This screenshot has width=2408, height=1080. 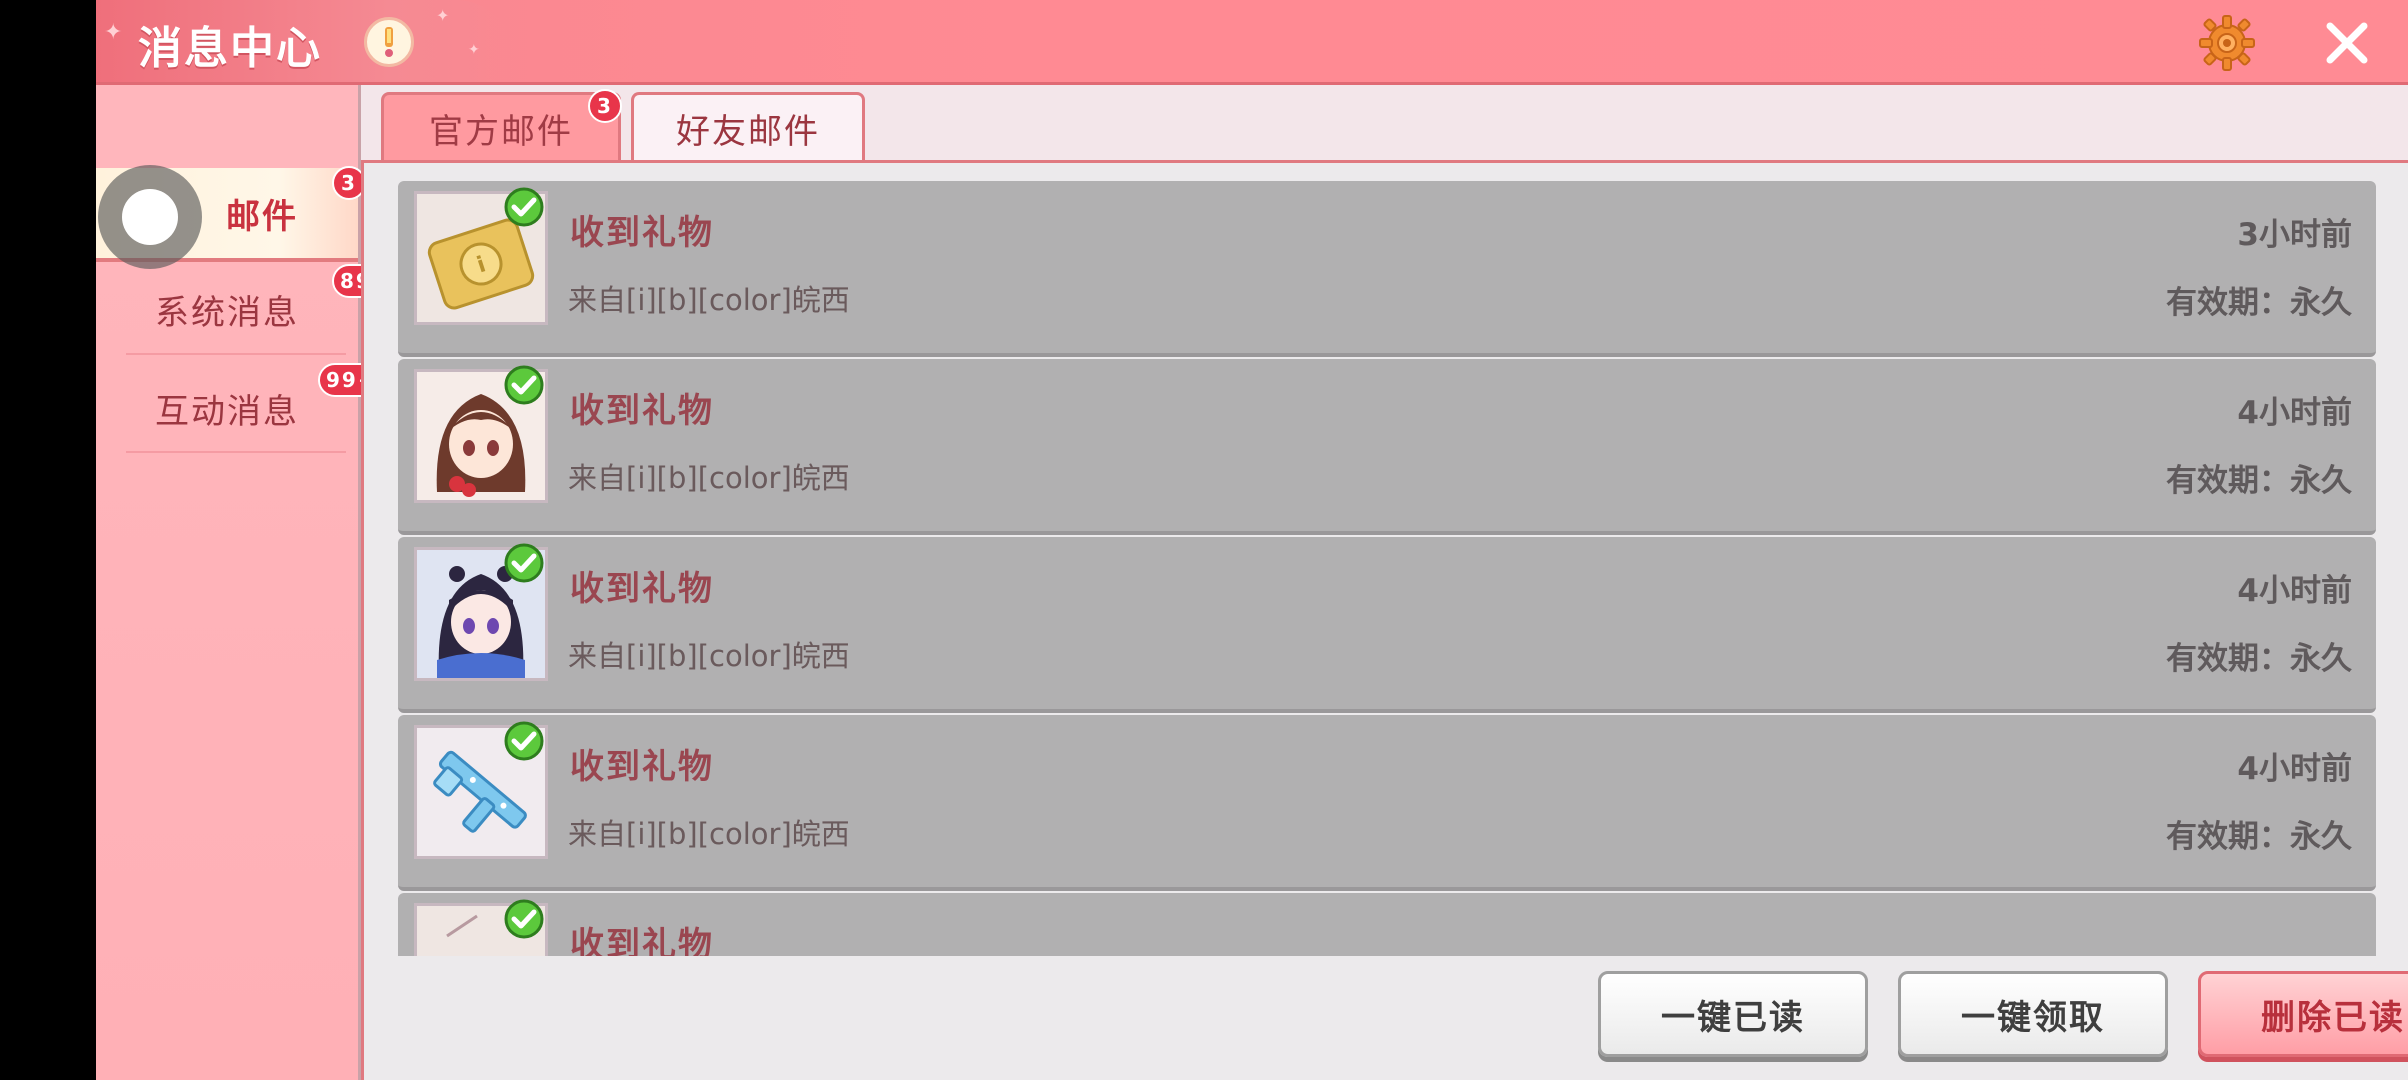 I want to click on touch-dot, so click(x=150, y=217).